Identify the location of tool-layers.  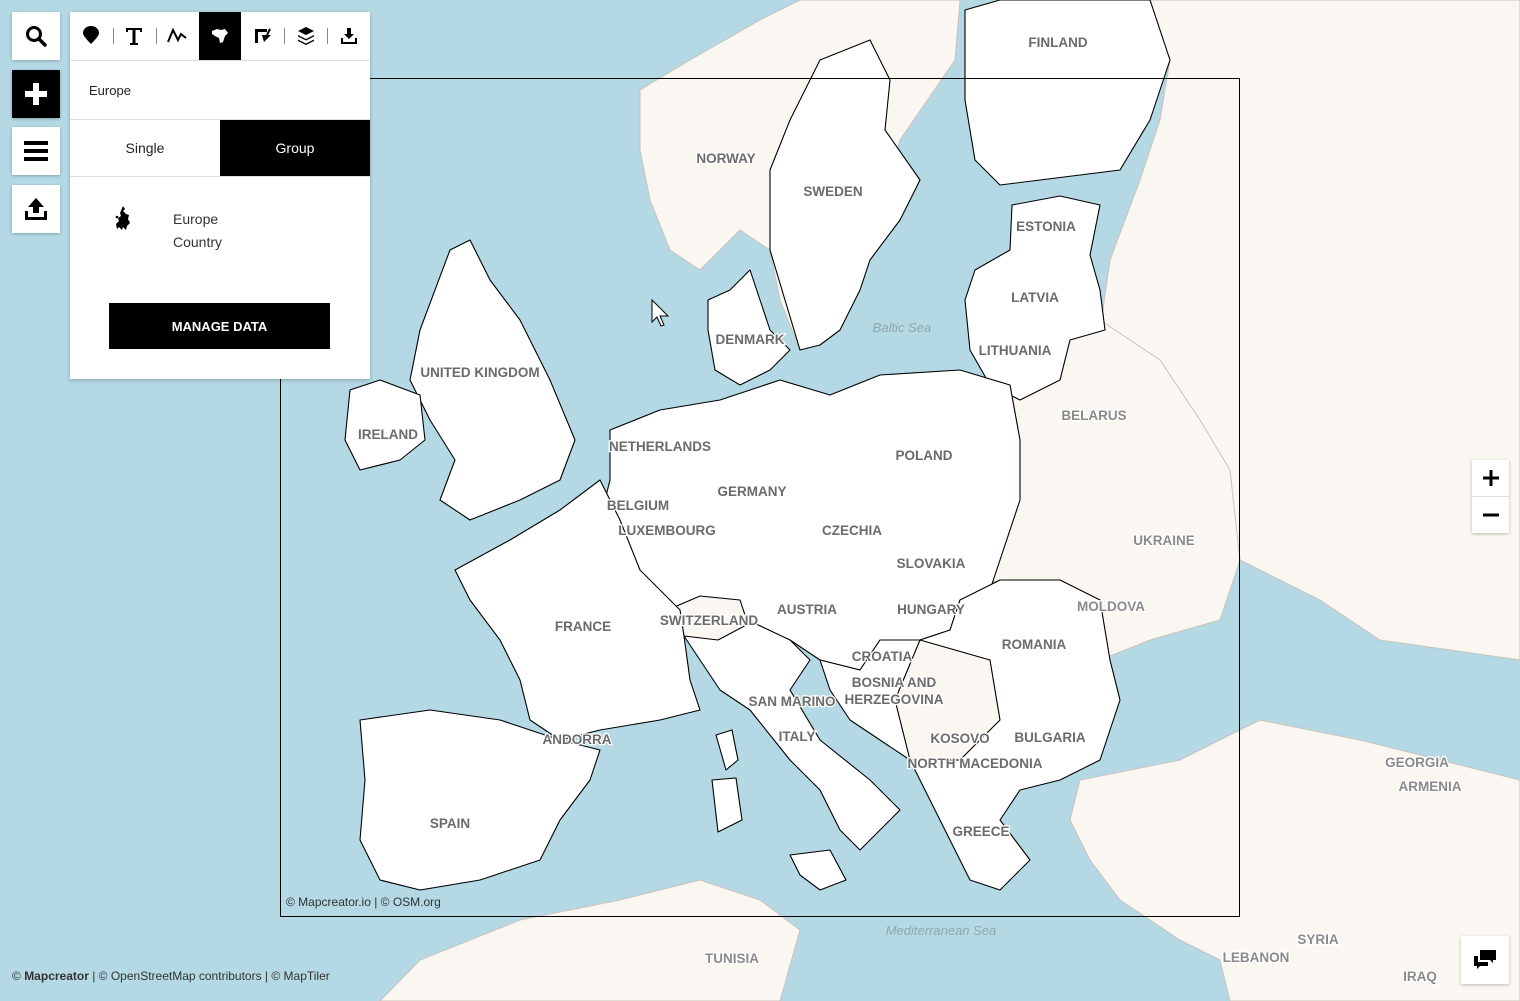
(305, 36).